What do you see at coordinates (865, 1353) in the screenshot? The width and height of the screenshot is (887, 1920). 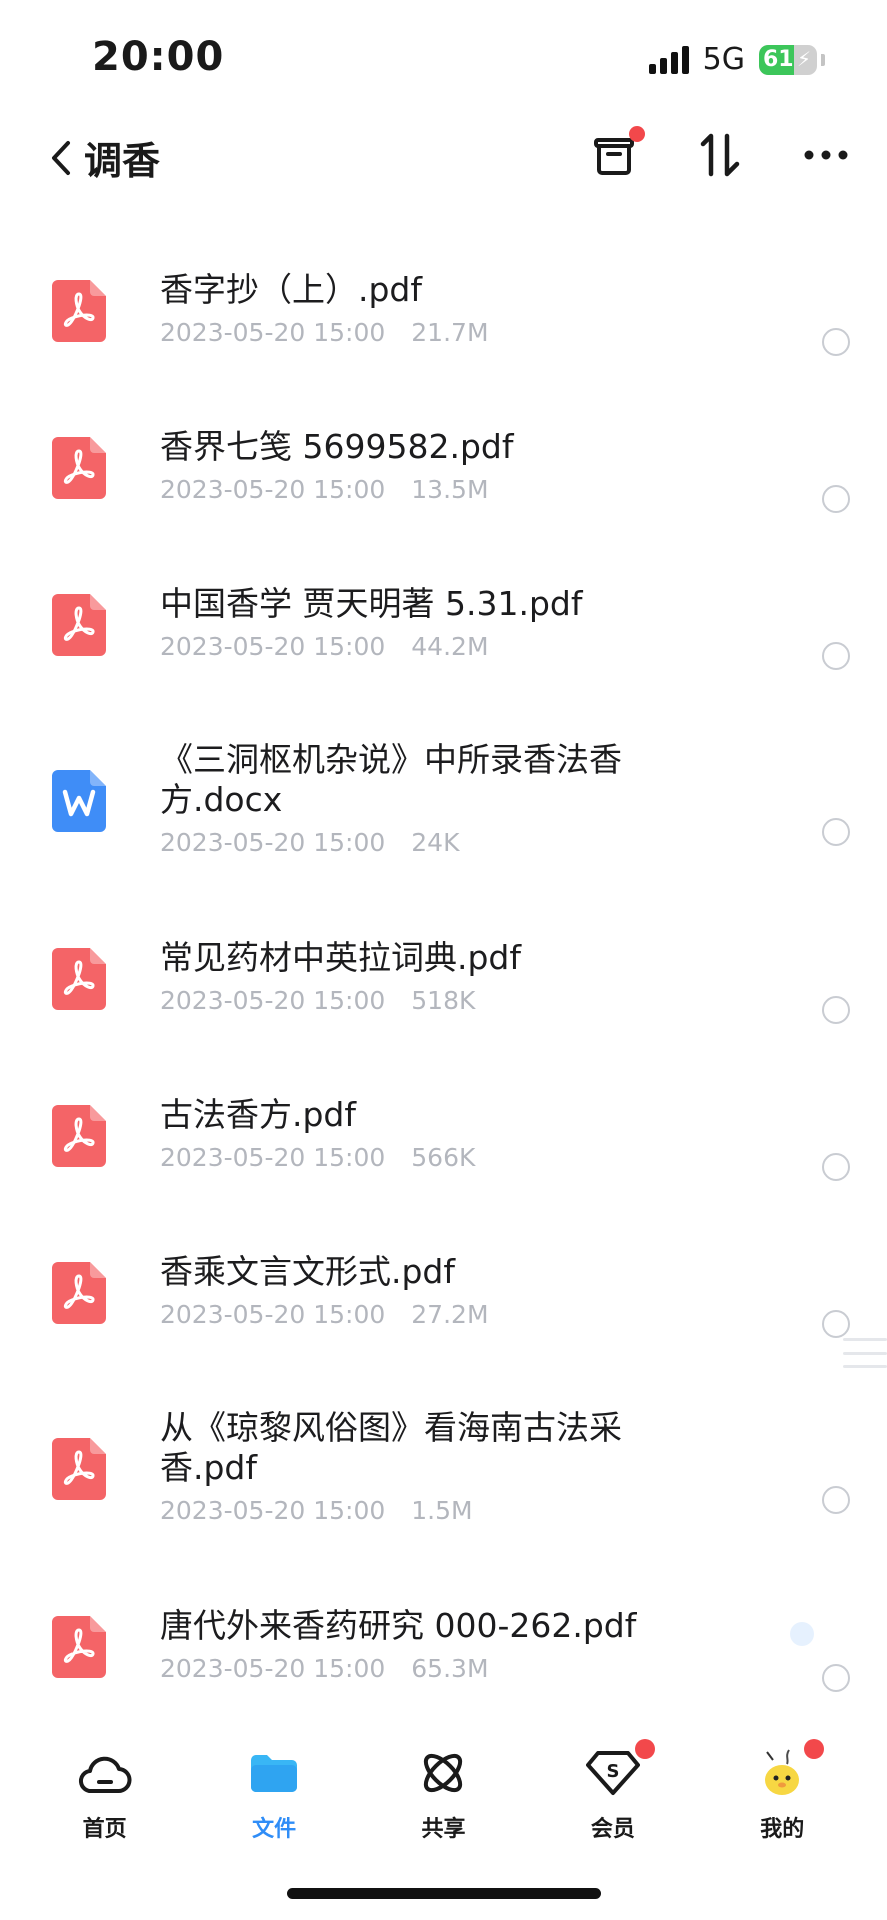 I see `scroll-handle` at bounding box center [865, 1353].